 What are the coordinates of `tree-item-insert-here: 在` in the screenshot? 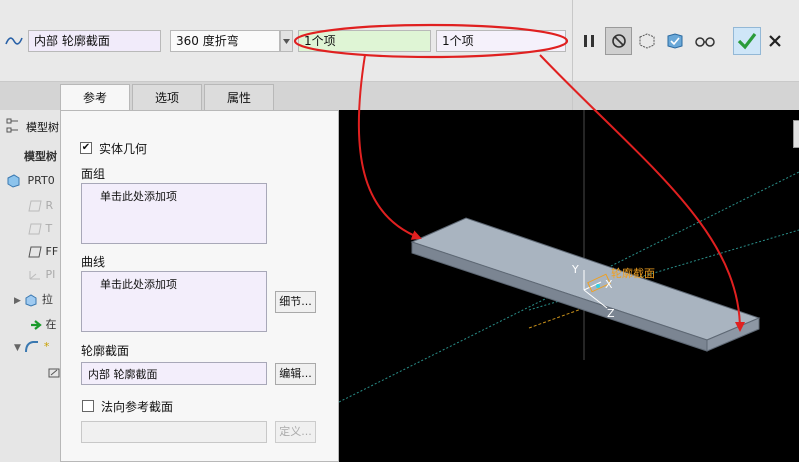 It's located at (43, 326).